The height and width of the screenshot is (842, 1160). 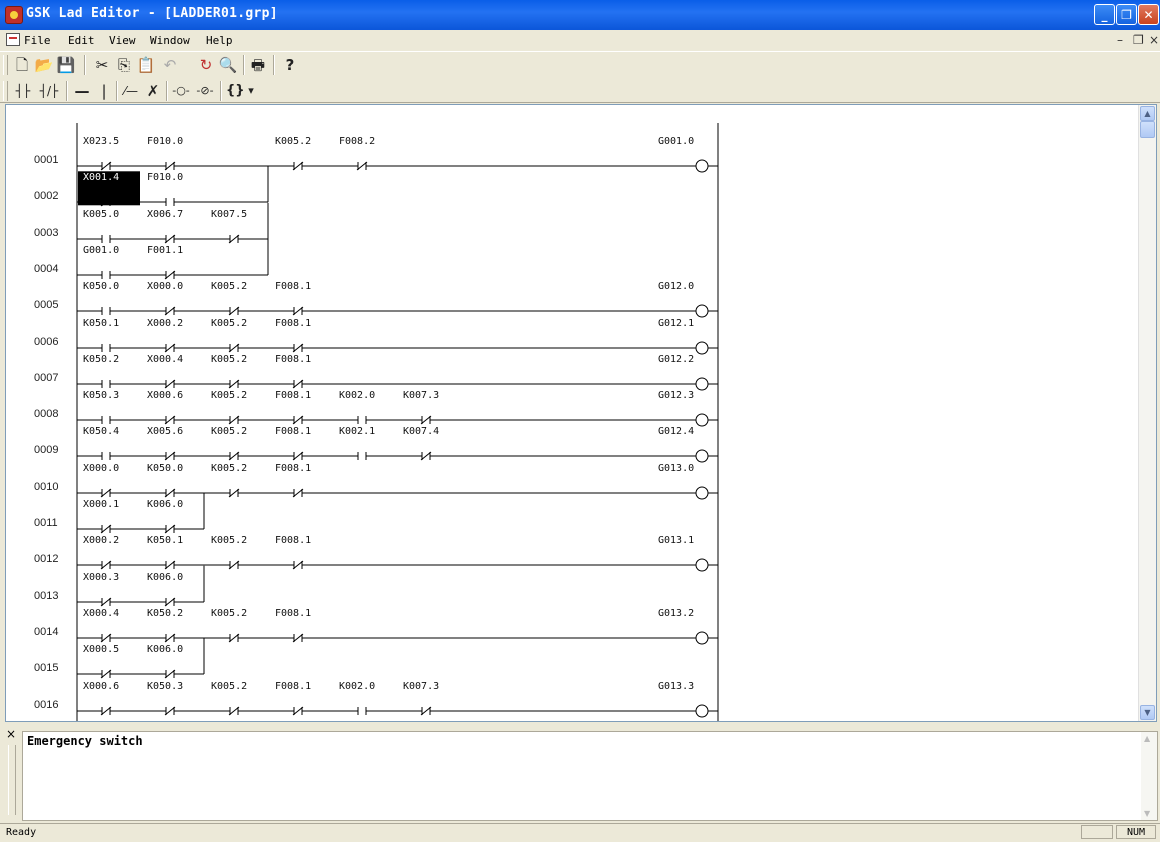 I want to click on coil-icon: -○-, so click(x=181, y=91).